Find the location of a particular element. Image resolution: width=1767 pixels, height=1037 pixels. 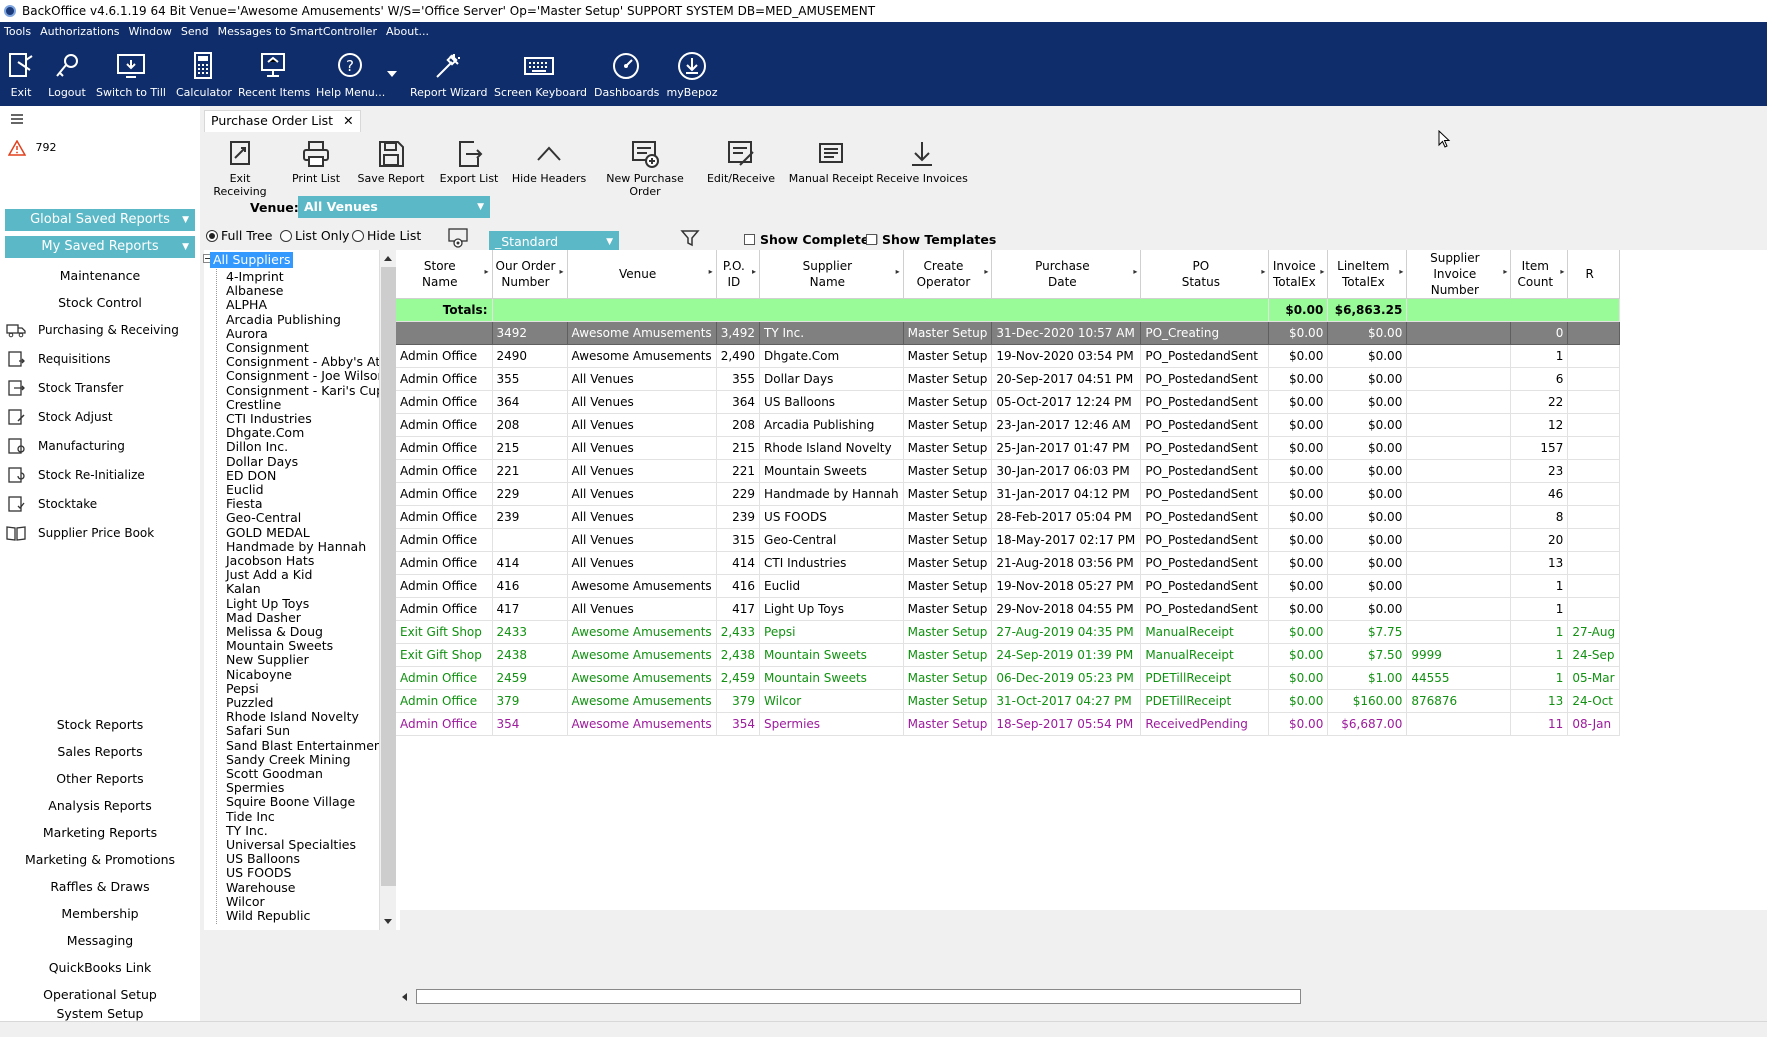

tree-item-supplier: Consignment - Joe Wilson is located at coordinates (305, 375).